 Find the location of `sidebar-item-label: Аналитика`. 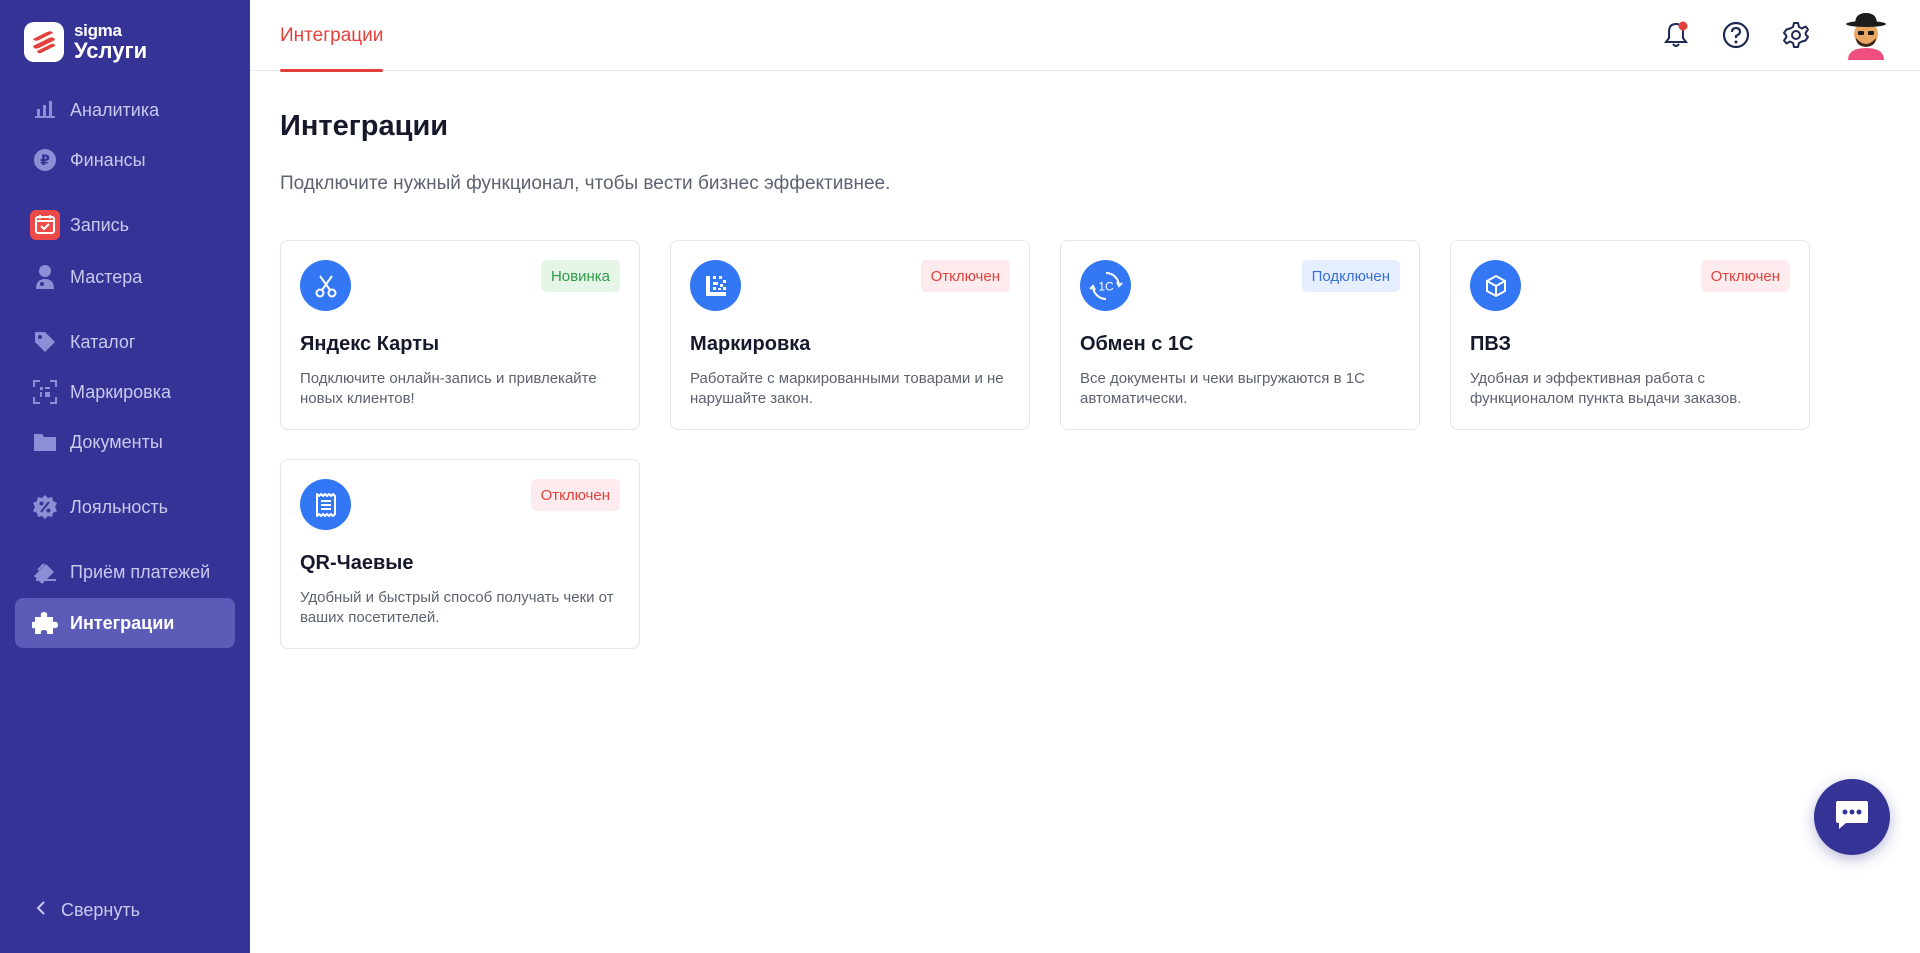

sidebar-item-label: Аналитика is located at coordinates (115, 109).